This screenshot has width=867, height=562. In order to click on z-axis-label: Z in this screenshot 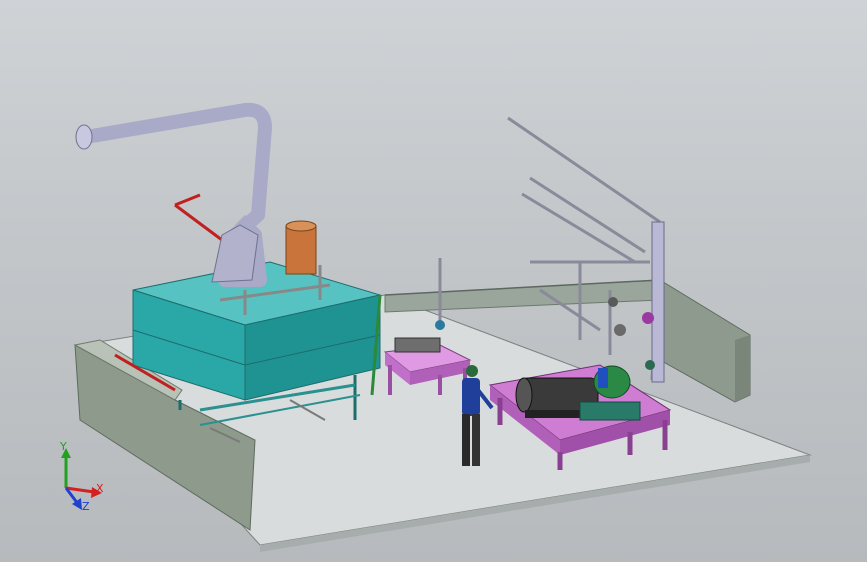, I will do `click(86, 506)`.